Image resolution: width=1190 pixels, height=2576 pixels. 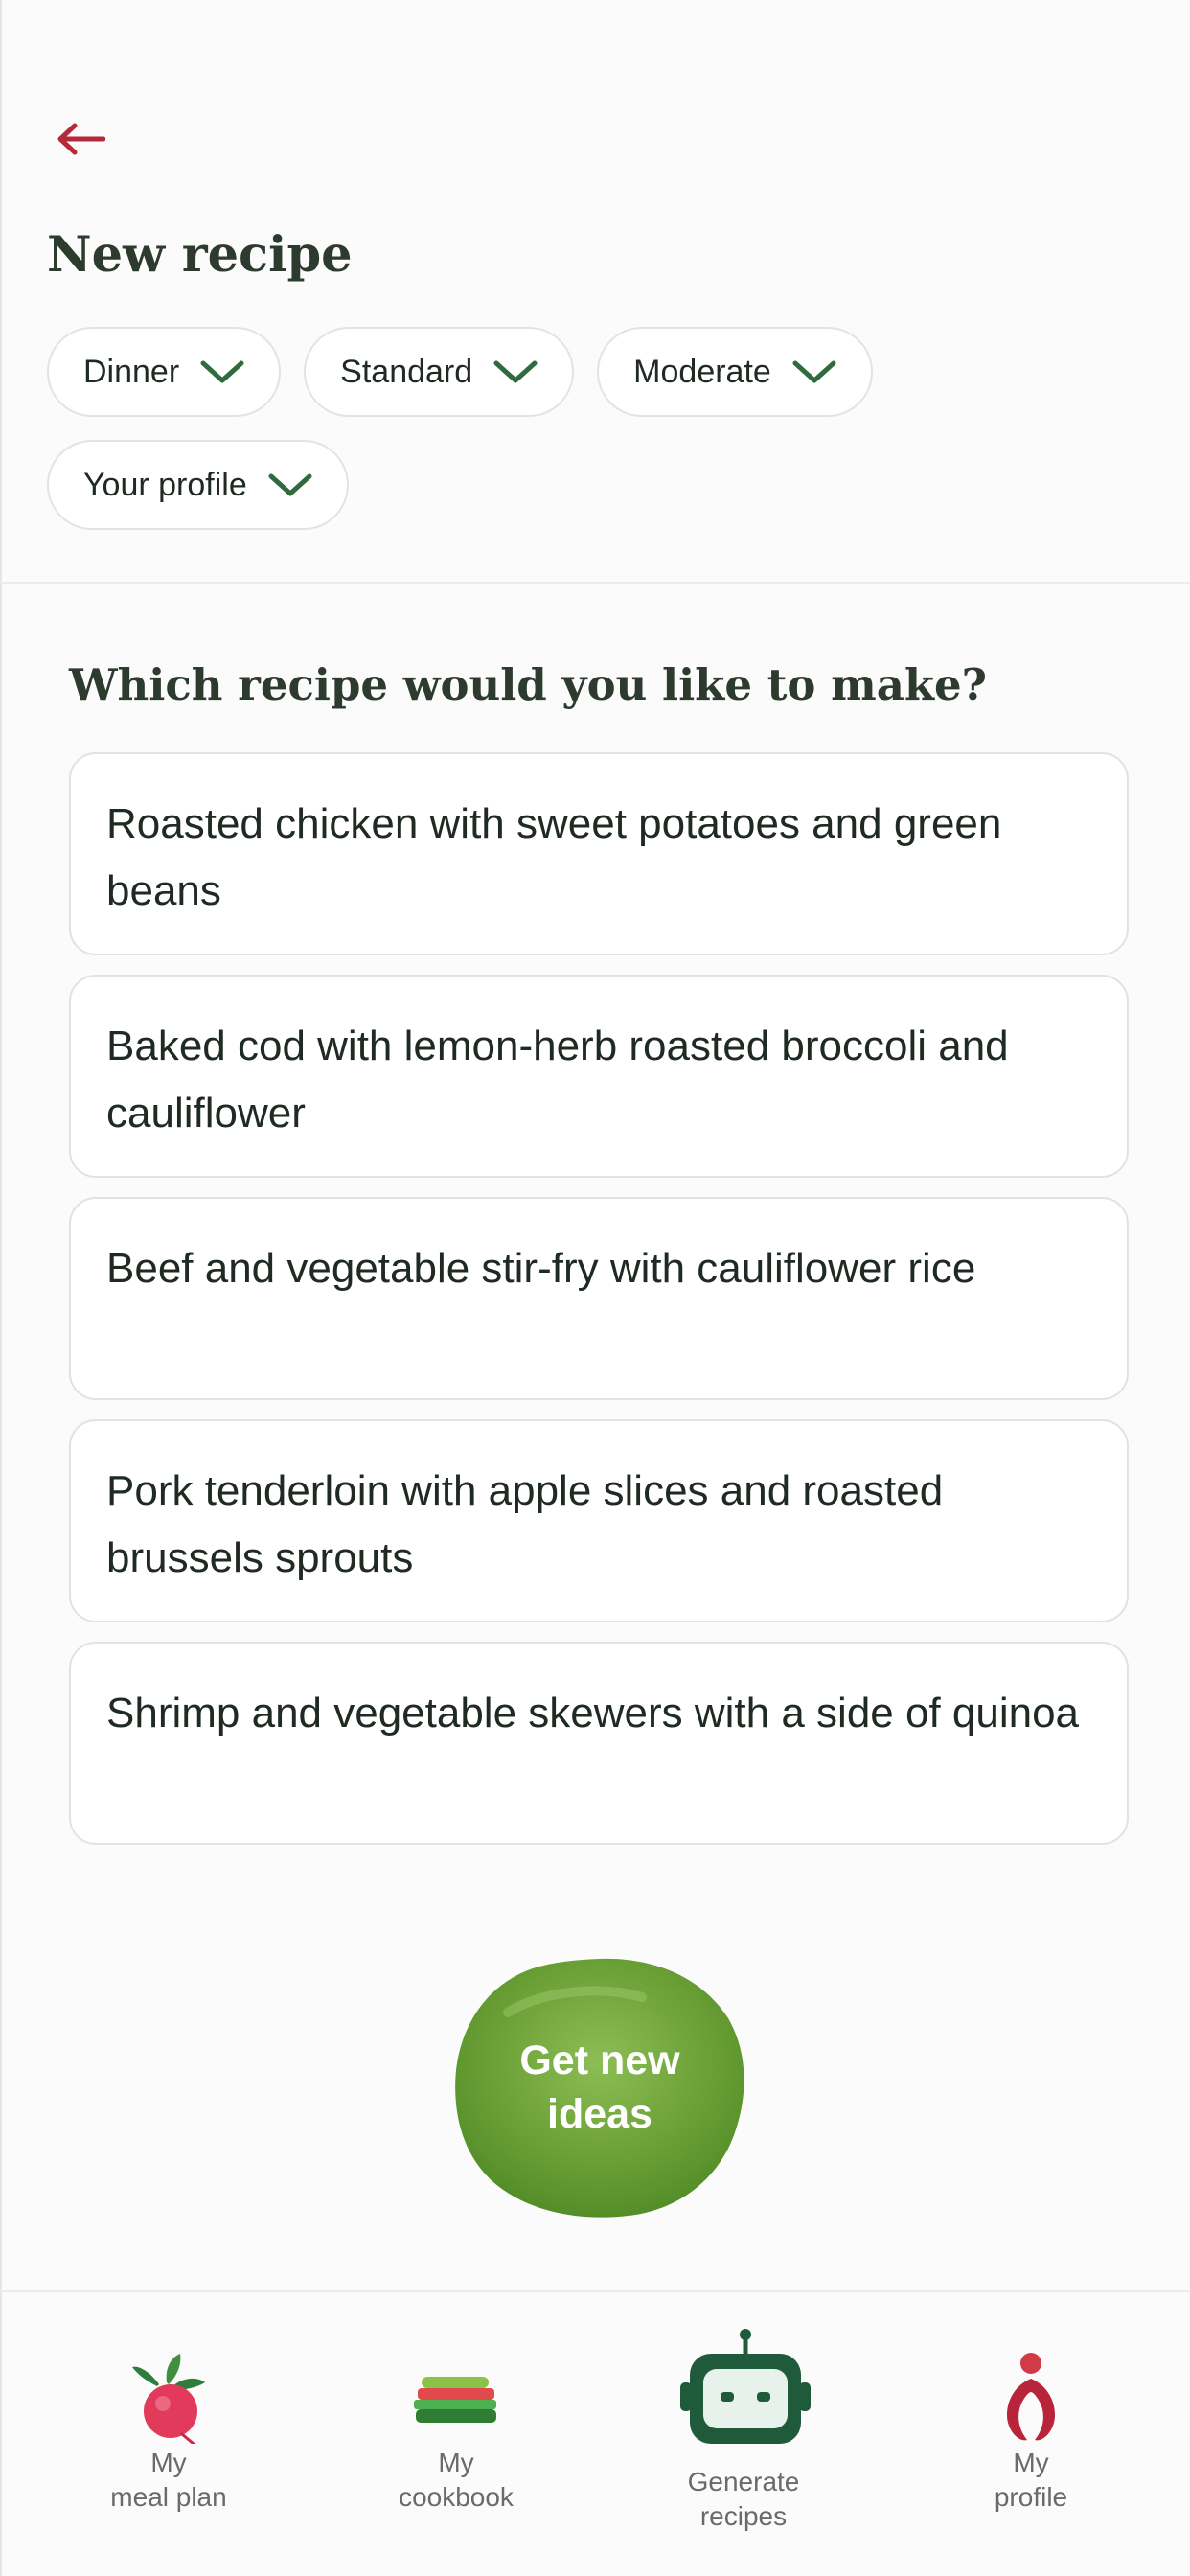 I want to click on profile-dropdown: Your profile, so click(x=198, y=485).